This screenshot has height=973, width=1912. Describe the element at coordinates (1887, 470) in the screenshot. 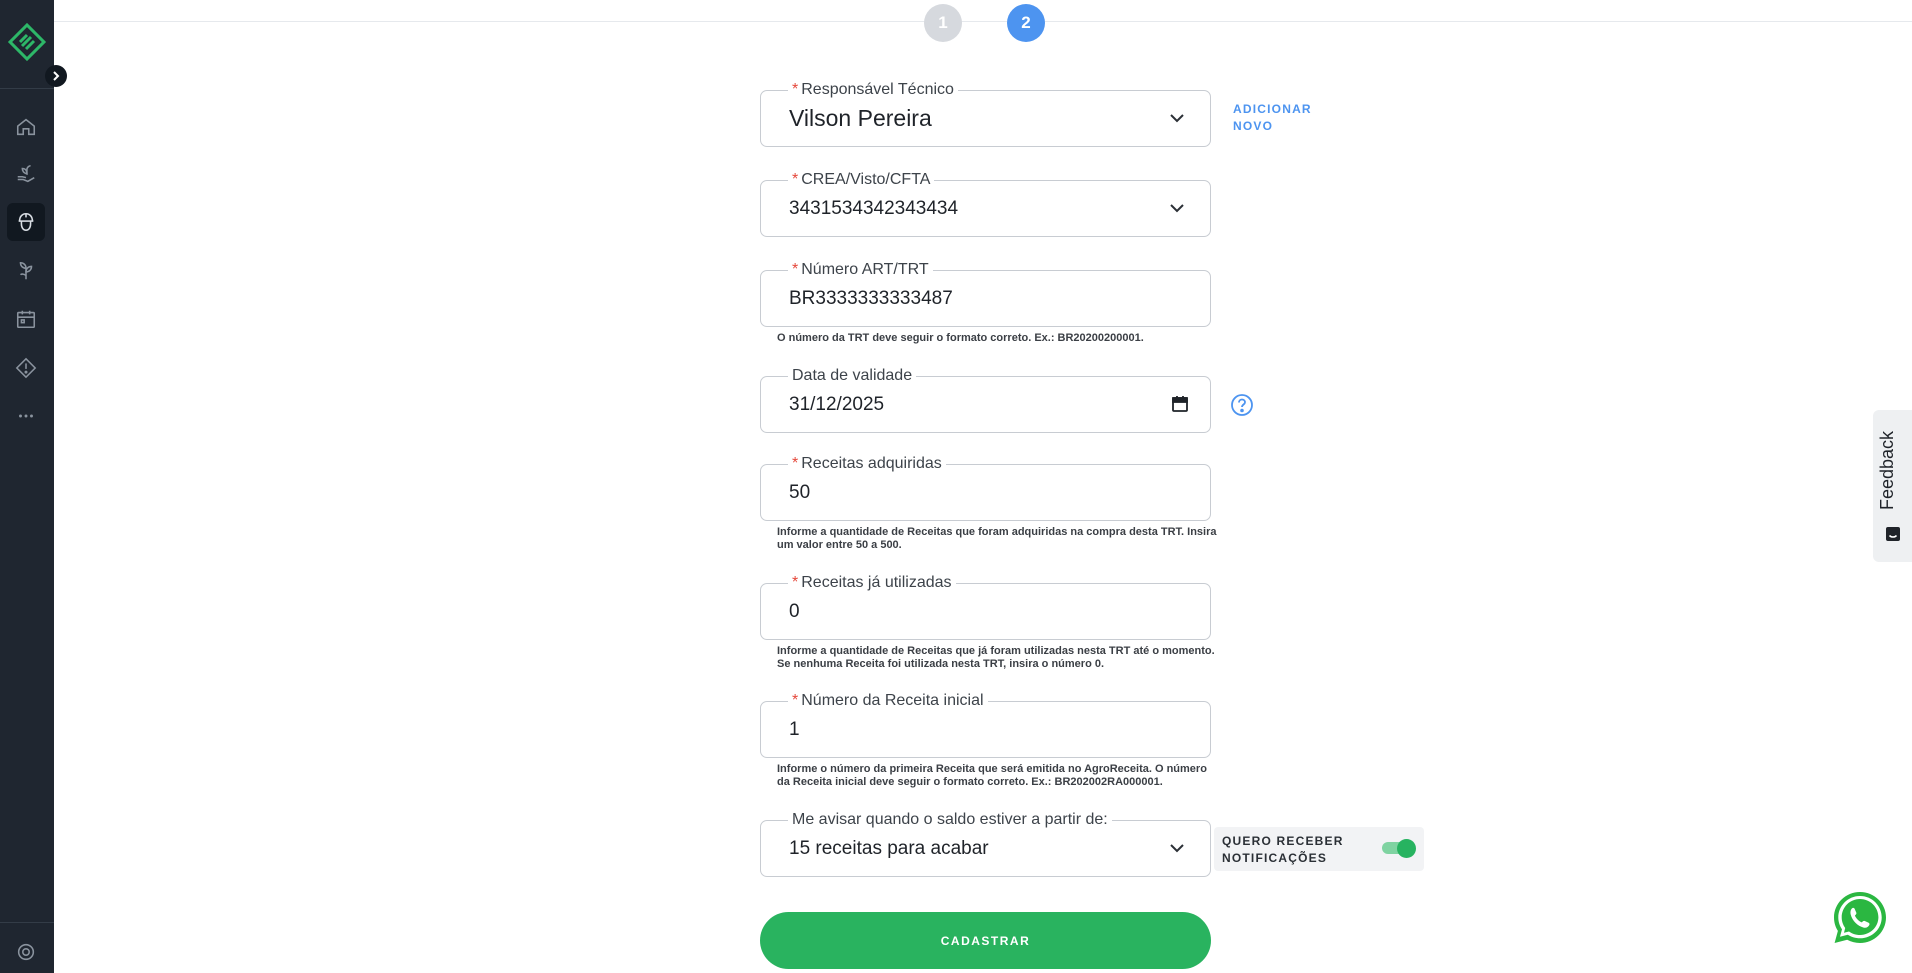

I see `feedback-label: Feedback` at that location.